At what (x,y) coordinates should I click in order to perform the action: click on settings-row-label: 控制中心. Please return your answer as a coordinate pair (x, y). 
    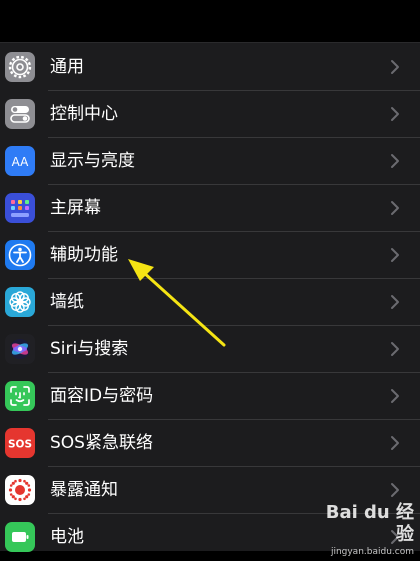
    Looking at the image, I should click on (84, 114).